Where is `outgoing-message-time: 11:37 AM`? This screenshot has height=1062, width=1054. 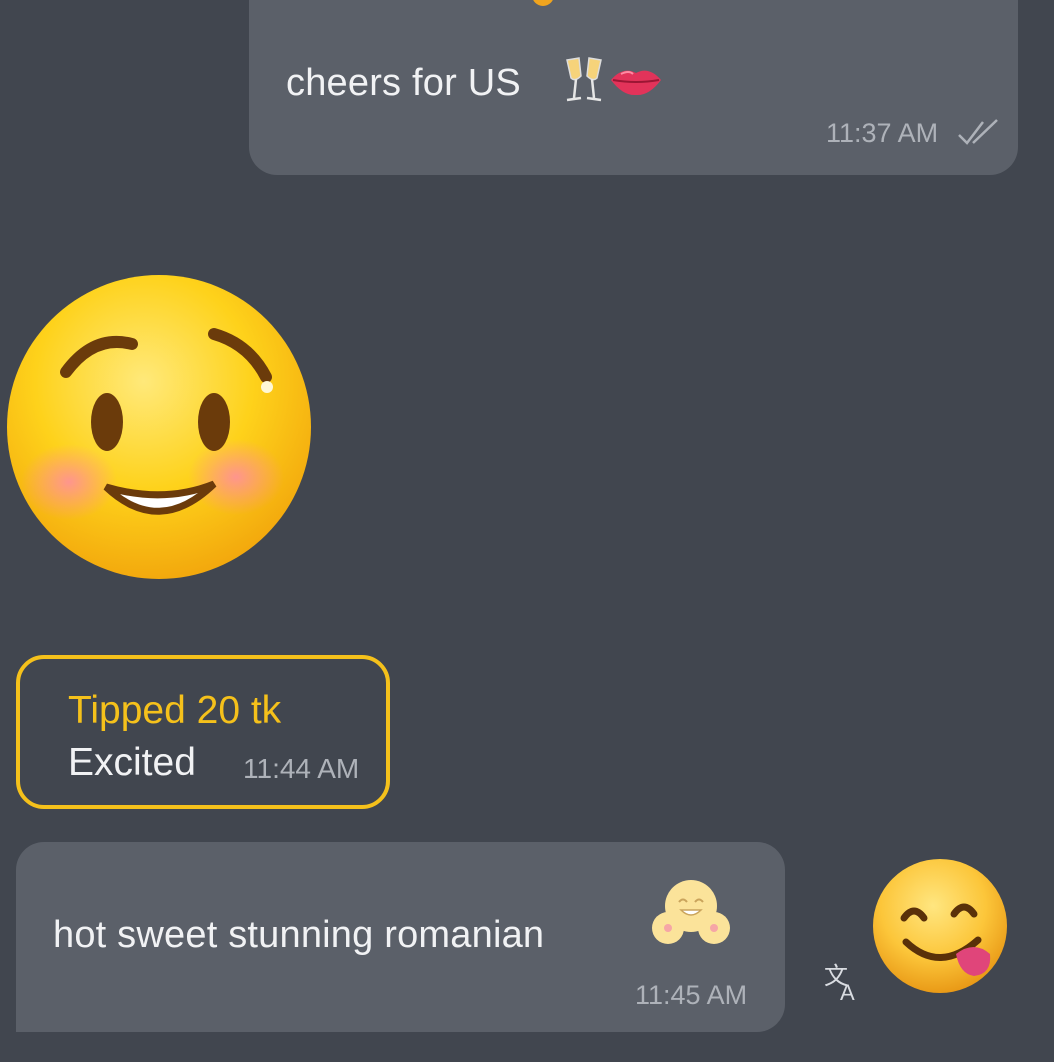 outgoing-message-time: 11:37 AM is located at coordinates (882, 133).